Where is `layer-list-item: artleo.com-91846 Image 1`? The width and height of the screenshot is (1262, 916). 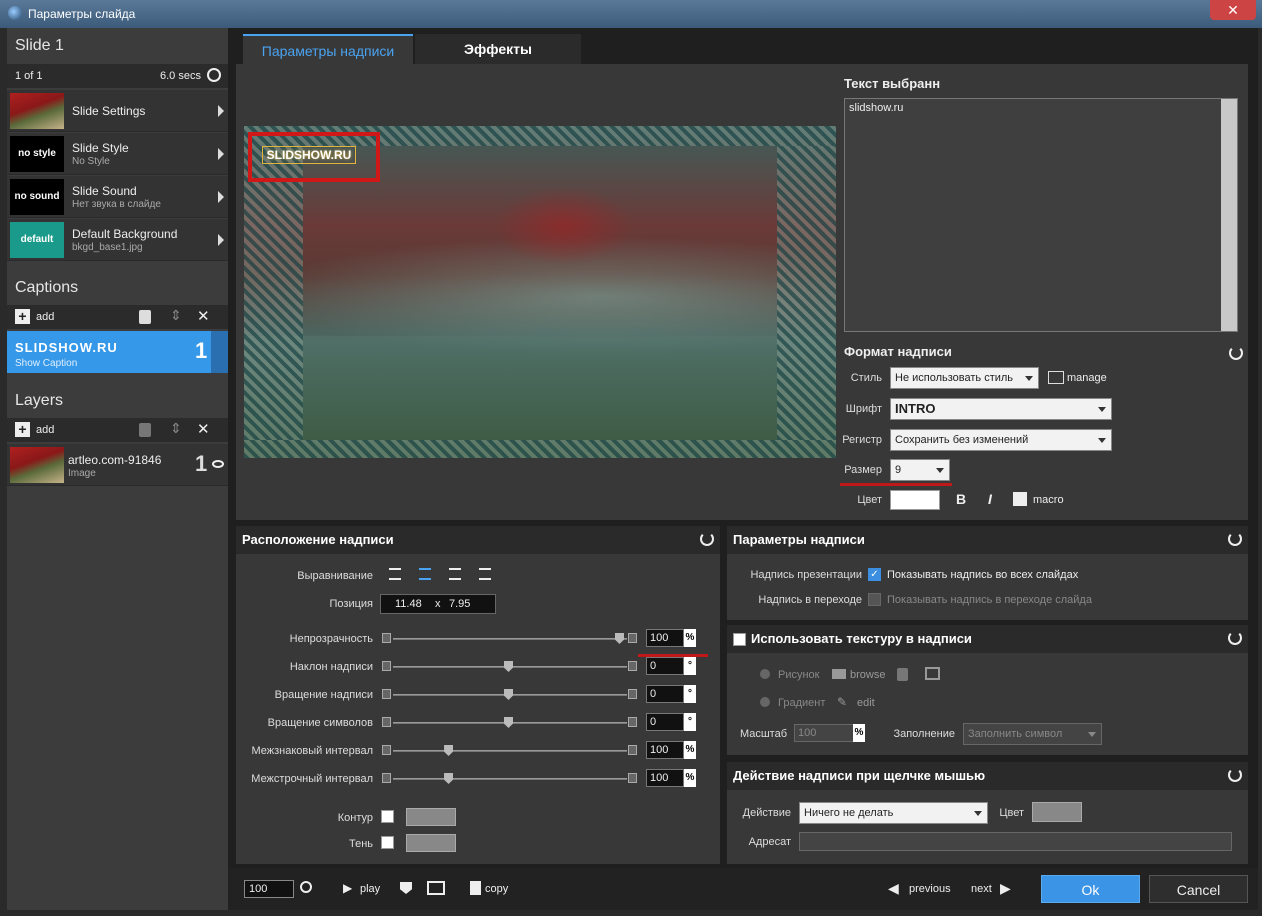 layer-list-item: artleo.com-91846 Image 1 is located at coordinates (117, 465).